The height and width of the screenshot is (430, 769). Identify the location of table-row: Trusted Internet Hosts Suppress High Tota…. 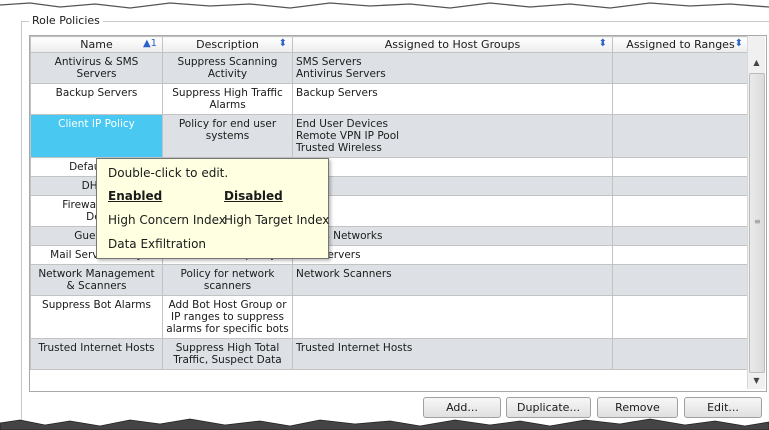
(389, 354).